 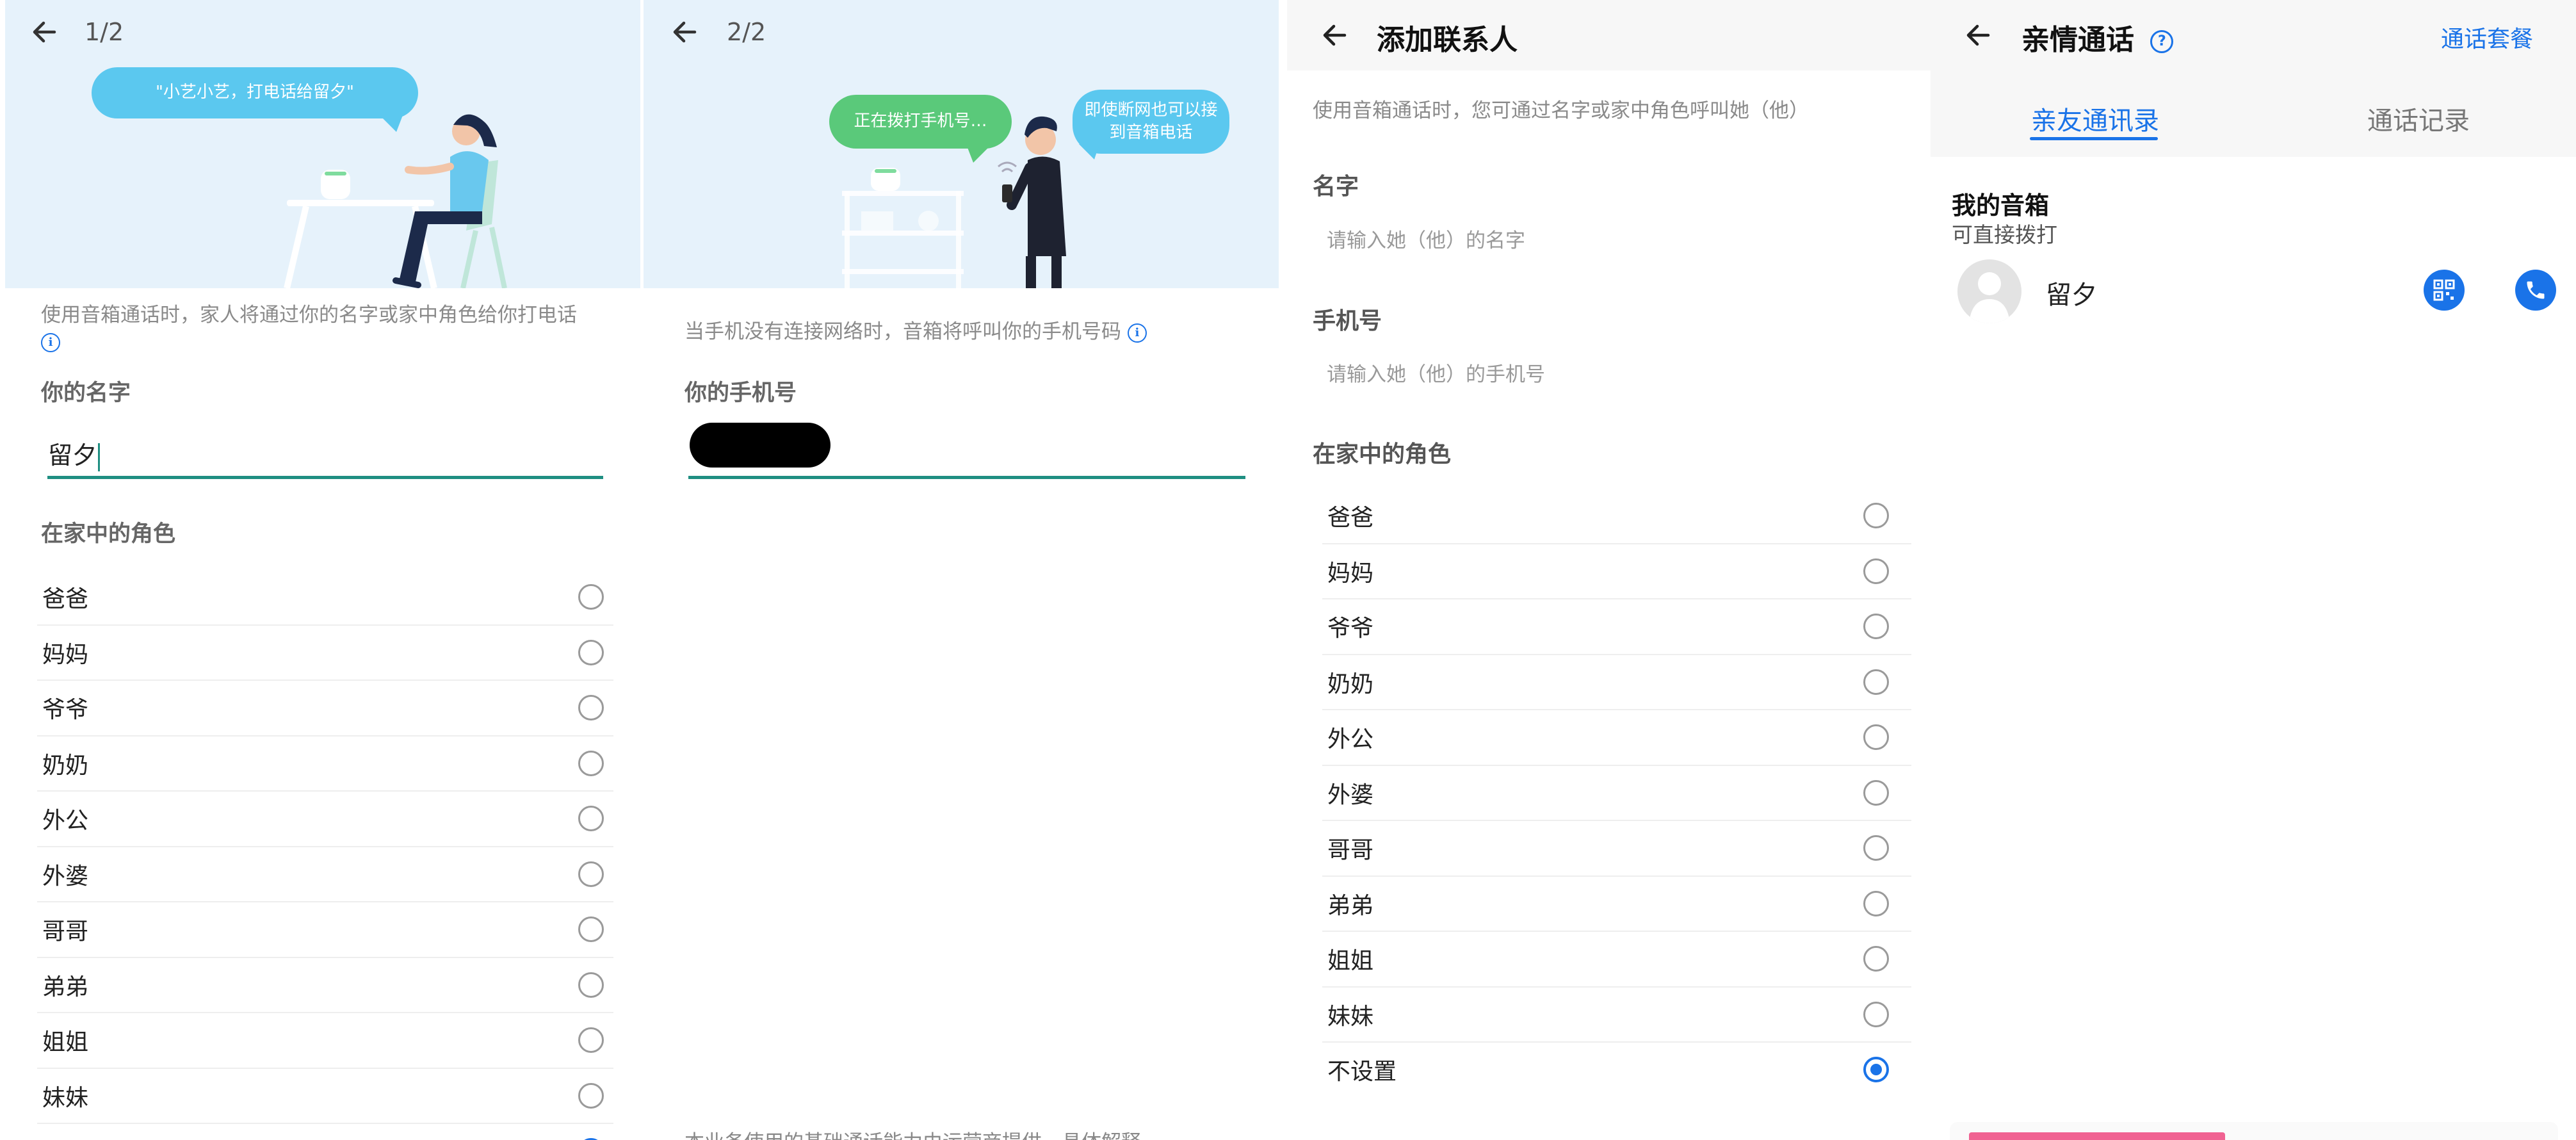 I want to click on name-label: 名字, so click(x=1336, y=187).